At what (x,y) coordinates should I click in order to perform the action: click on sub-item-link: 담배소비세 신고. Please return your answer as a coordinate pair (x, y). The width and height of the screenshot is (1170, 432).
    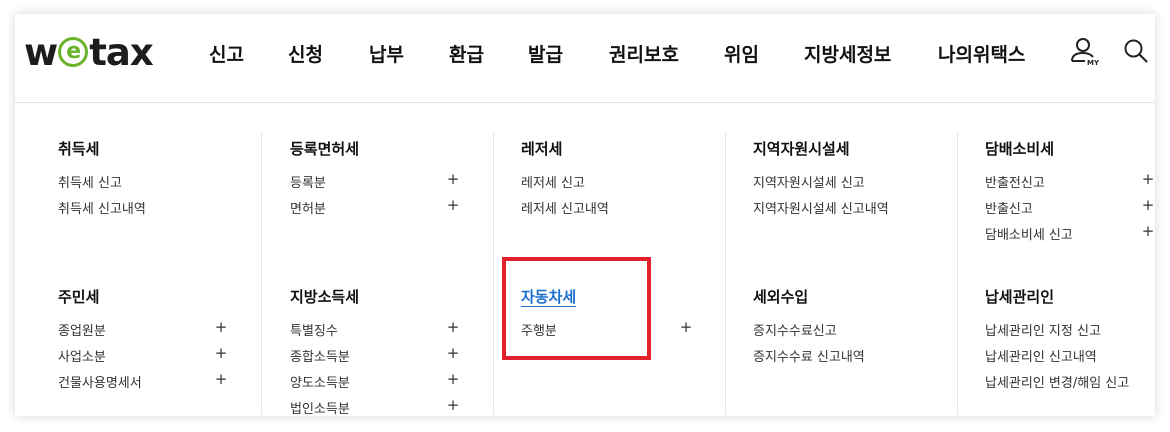
    Looking at the image, I should click on (1029, 235).